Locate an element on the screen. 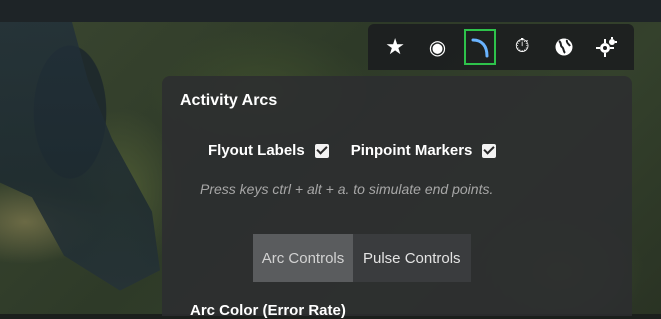 The height and width of the screenshot is (319, 661). globe-tool-button is located at coordinates (564, 47).